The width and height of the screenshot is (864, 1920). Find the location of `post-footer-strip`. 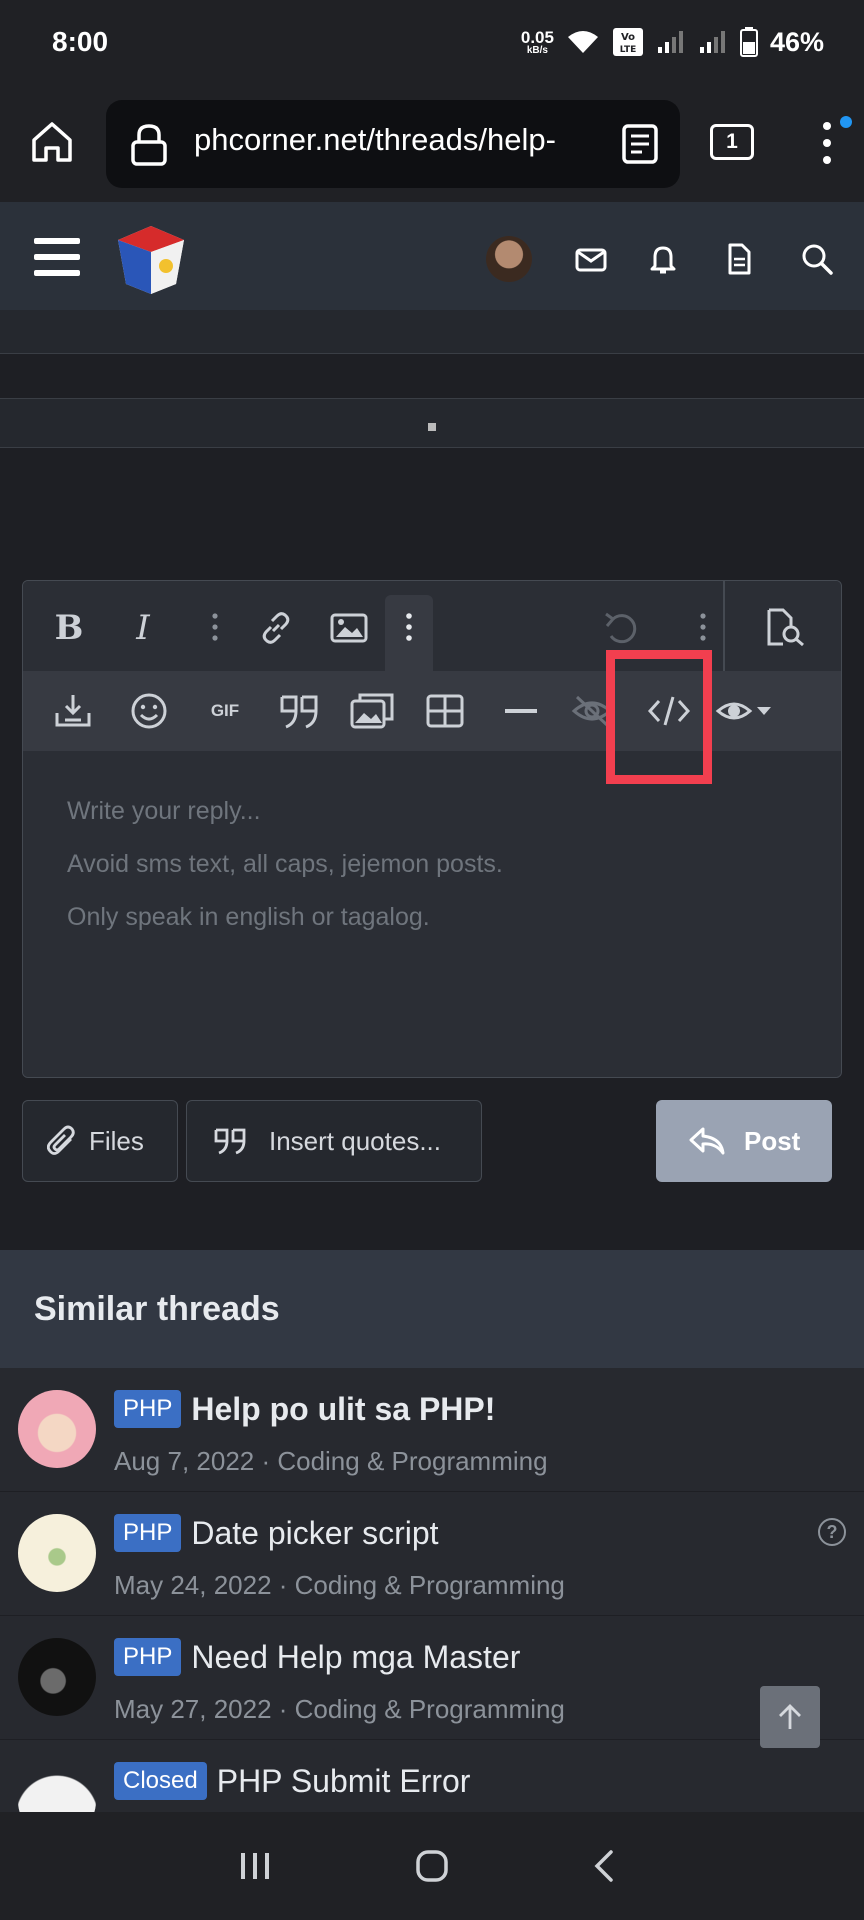

post-footer-strip is located at coordinates (432, 332).